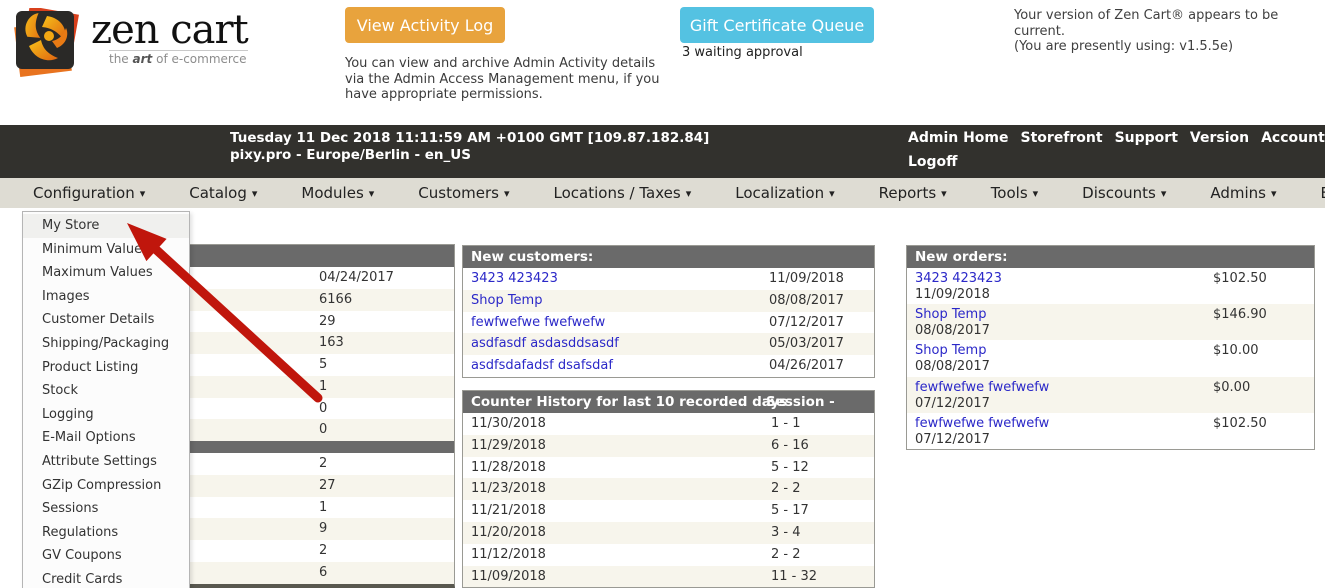 Image resolution: width=1325 pixels, height=588 pixels. What do you see at coordinates (806, 278) in the screenshot?
I see `customer-date: 11/09/2018` at bounding box center [806, 278].